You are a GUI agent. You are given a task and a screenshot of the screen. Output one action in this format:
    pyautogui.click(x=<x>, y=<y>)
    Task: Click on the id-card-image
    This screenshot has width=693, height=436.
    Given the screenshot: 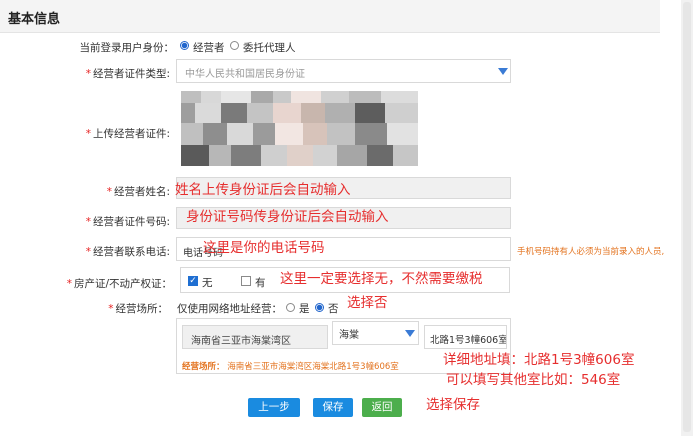 What is the action you would take?
    pyautogui.click(x=299, y=128)
    